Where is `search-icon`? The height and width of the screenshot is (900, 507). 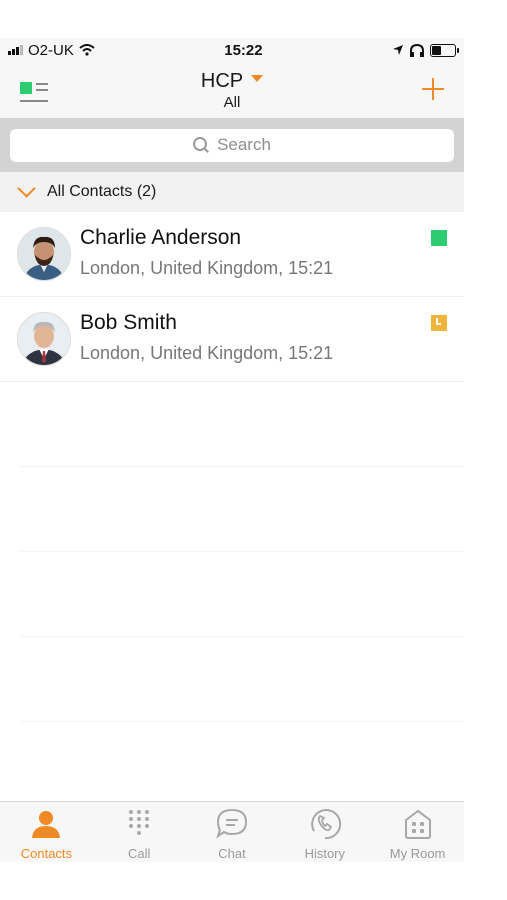
search-icon is located at coordinates (201, 145).